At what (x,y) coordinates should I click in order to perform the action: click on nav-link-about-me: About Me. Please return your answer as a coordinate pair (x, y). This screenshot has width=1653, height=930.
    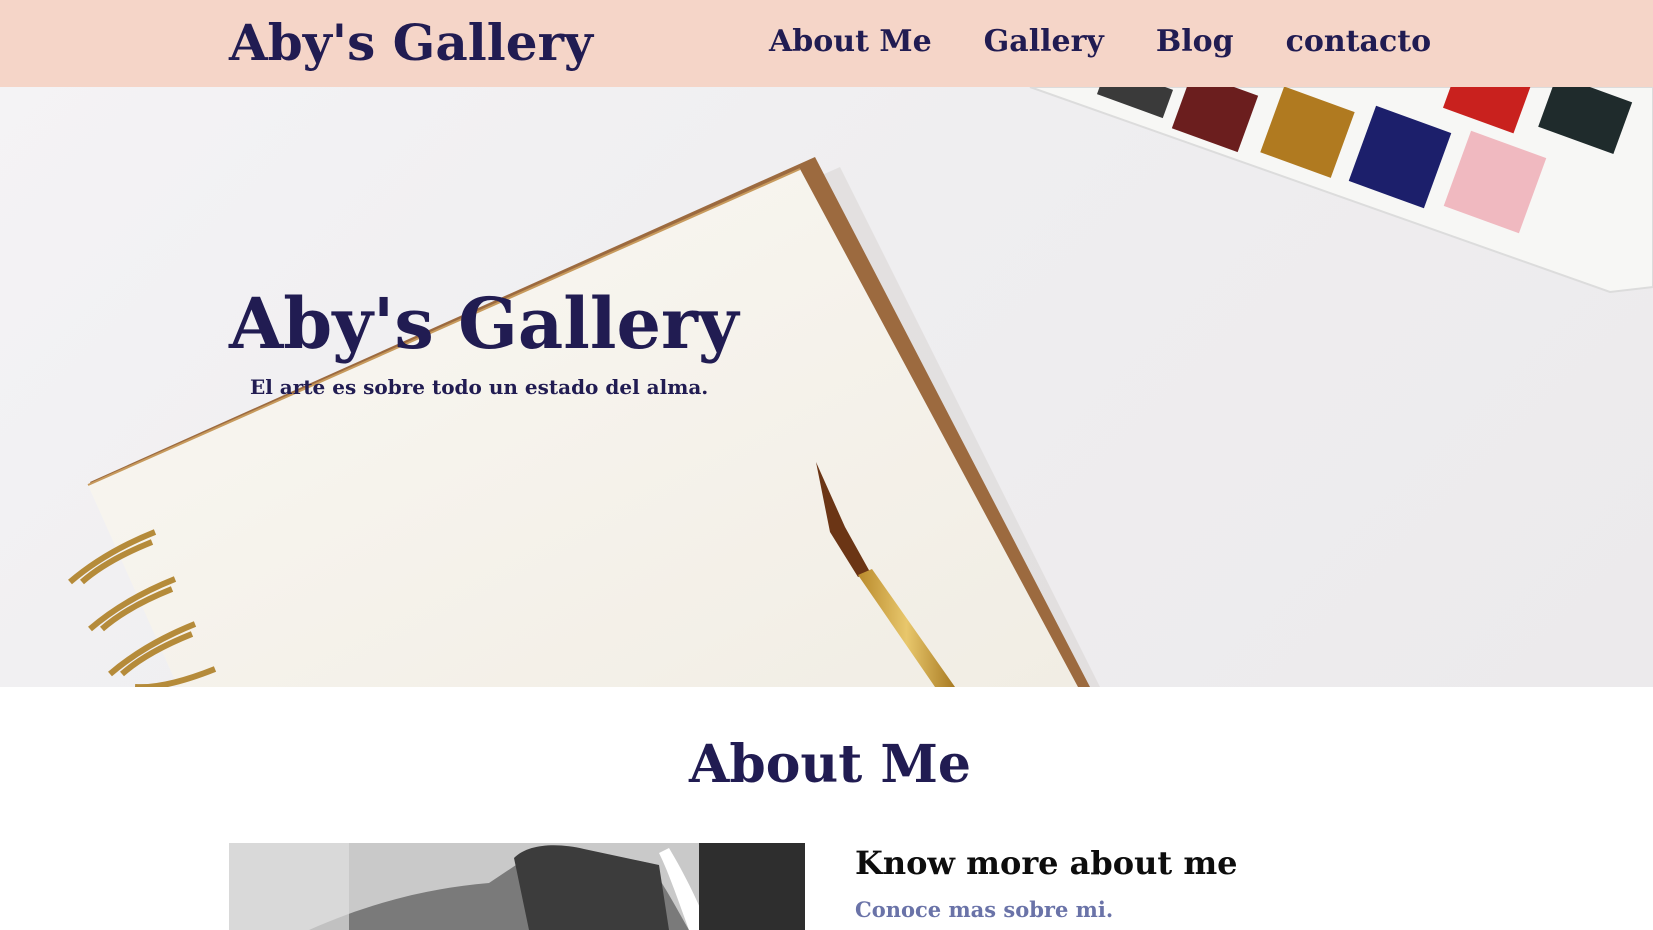
    Looking at the image, I should click on (850, 42).